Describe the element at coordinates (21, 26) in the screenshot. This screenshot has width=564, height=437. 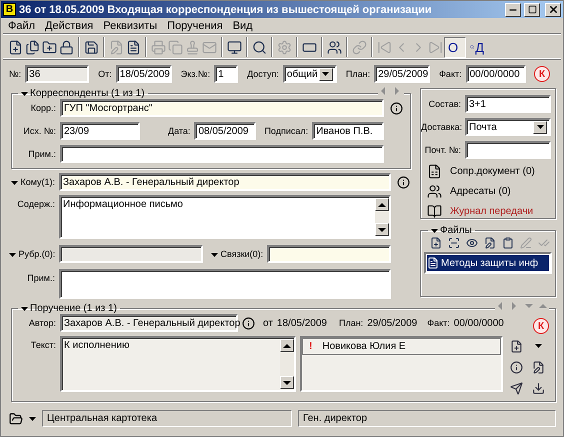
I see `menu-item: Файл` at that location.